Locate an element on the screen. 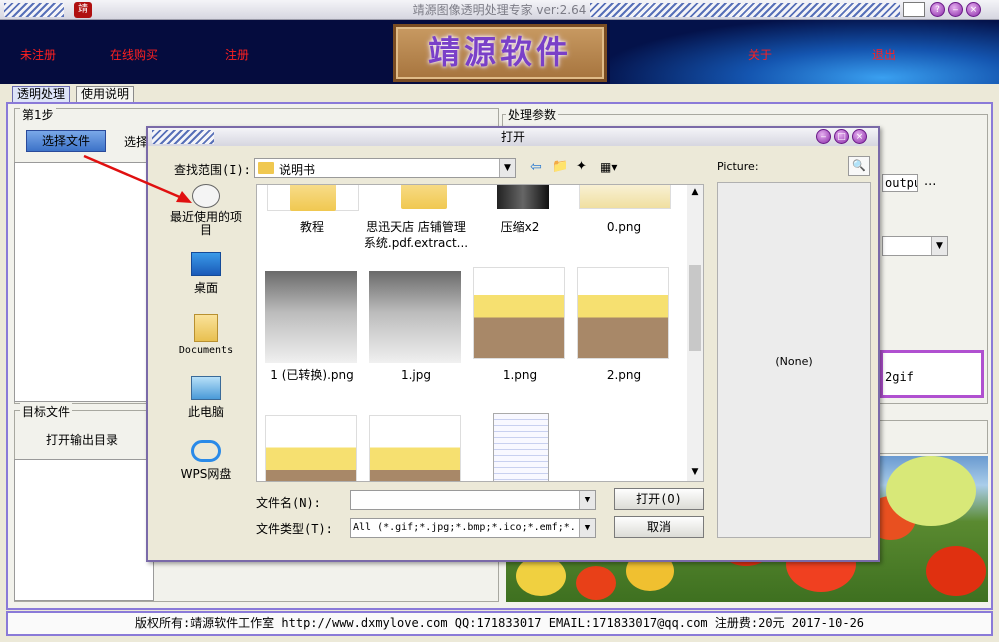 The height and width of the screenshot is (642, 999). format-select: ▼ is located at coordinates (915, 246).